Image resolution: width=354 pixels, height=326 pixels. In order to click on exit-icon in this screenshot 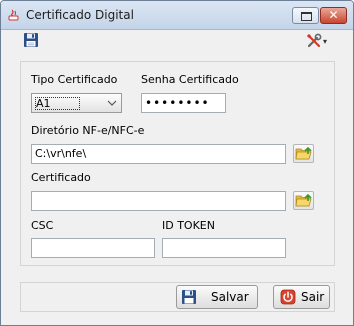, I will do `click(288, 297)`.